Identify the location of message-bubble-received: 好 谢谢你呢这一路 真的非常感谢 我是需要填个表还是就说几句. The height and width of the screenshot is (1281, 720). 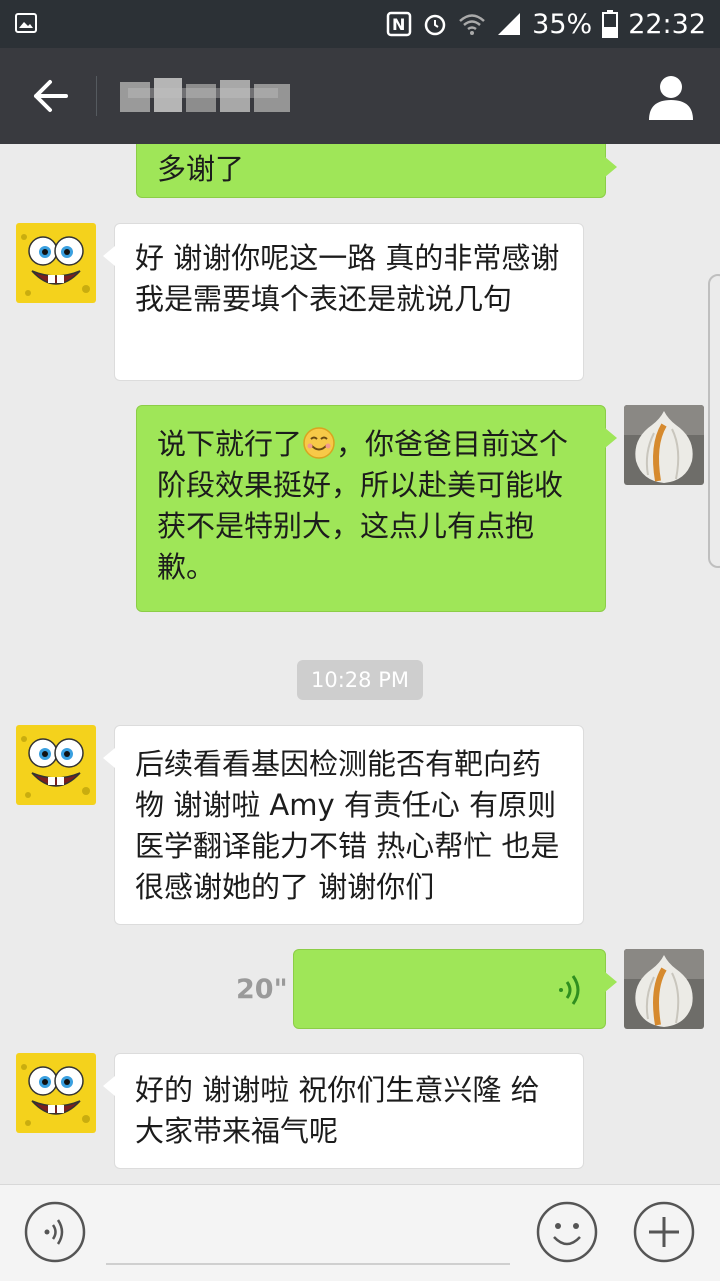
(343, 302).